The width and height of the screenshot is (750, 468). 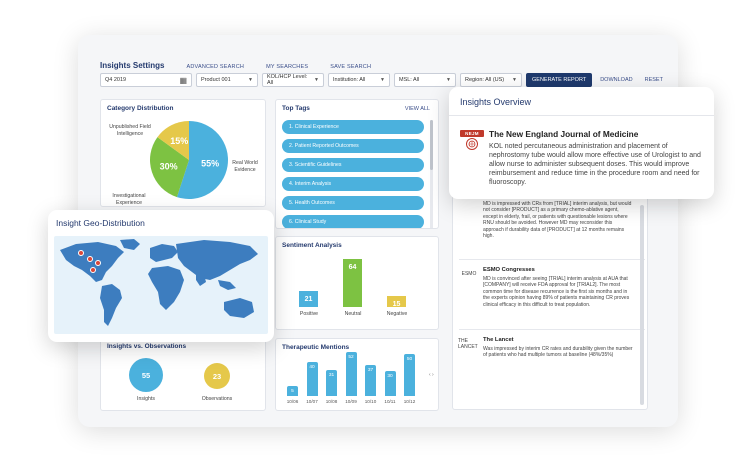 I want to click on north-america-shape, so click(x=92, y=262).